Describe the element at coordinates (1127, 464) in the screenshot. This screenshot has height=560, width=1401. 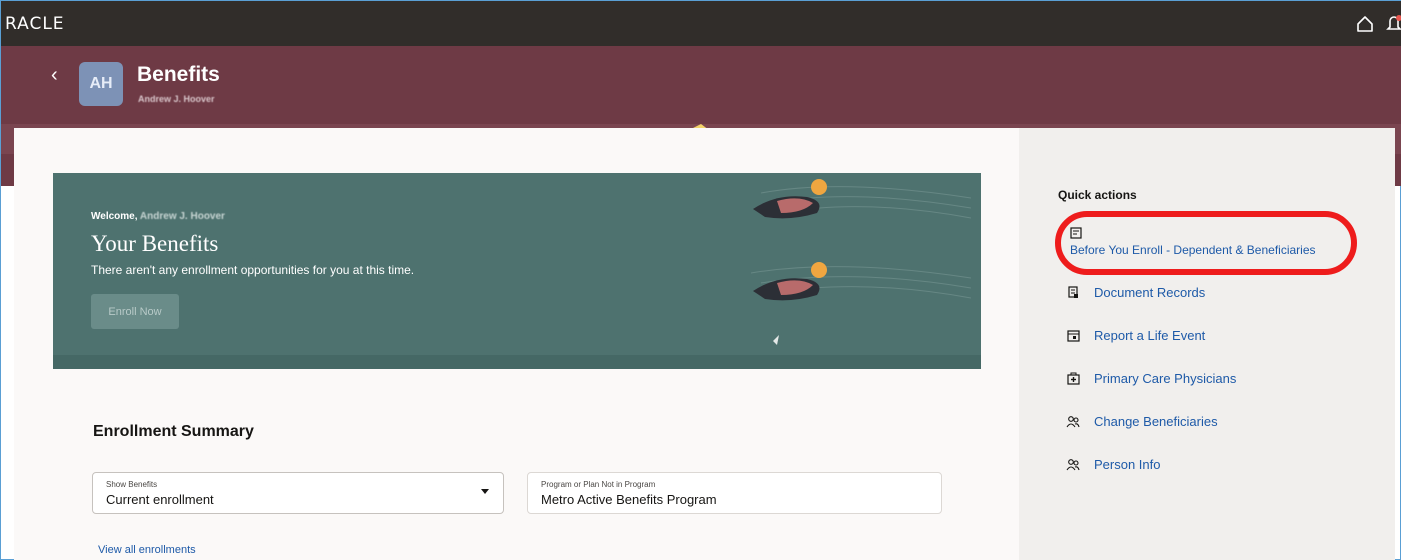
I see `quick-action-label: Person Info` at that location.